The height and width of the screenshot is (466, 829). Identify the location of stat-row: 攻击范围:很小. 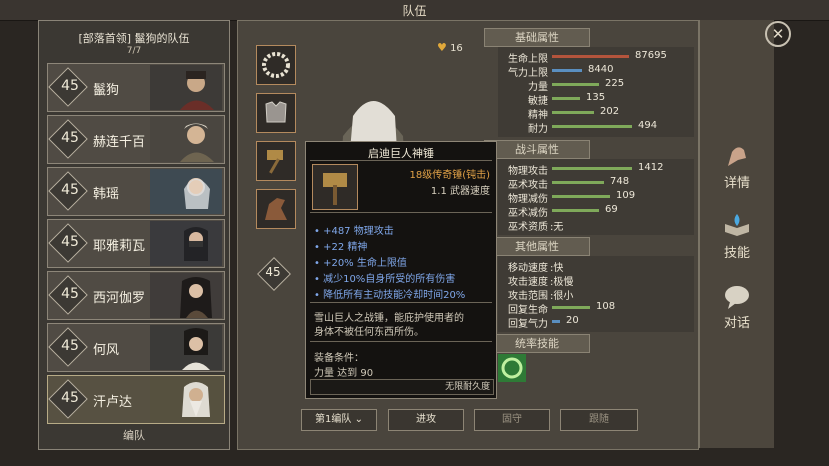
(596, 294).